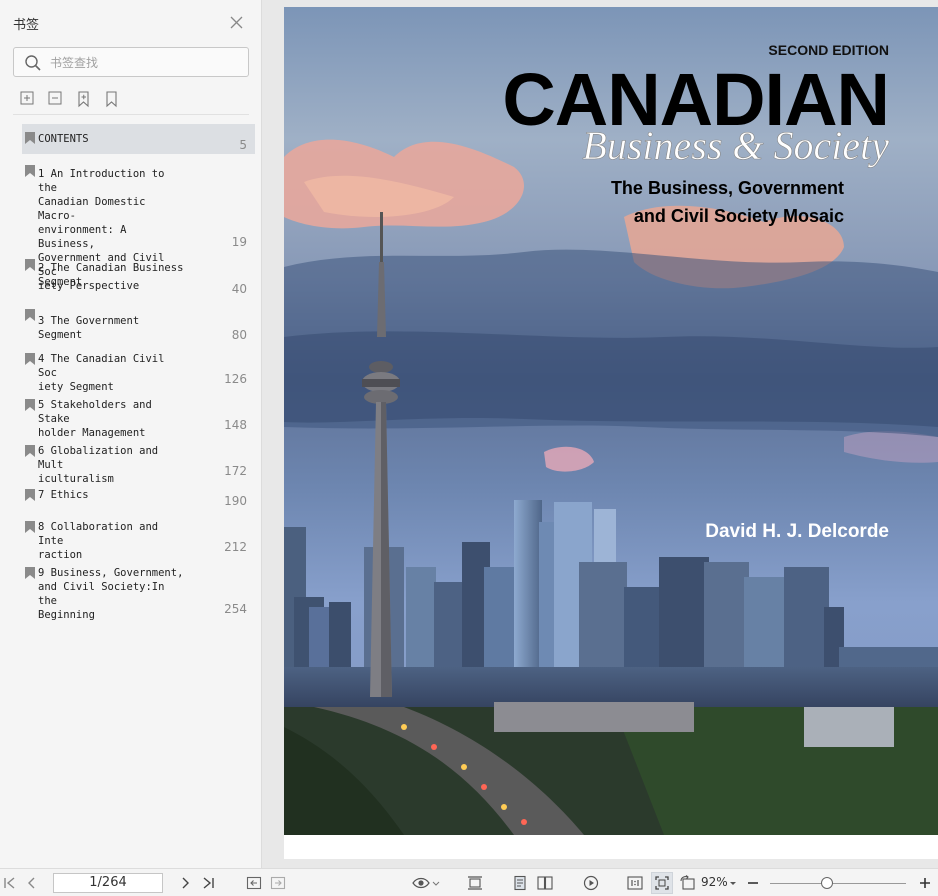 This screenshot has height=896, width=938. Describe the element at coordinates (739, 216) in the screenshot. I see `cover-subtitle-line2: and Civil Society Mosaic` at that location.